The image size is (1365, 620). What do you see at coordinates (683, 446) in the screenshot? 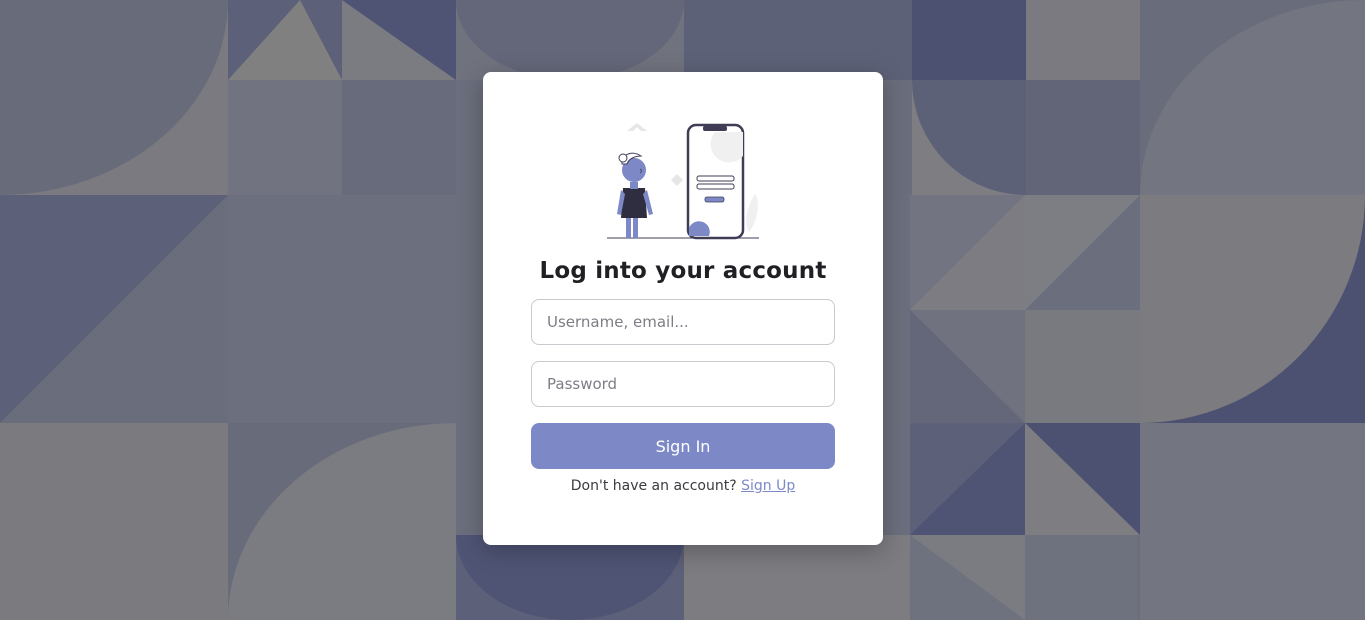
I see `sign-in-button: Sign In` at bounding box center [683, 446].